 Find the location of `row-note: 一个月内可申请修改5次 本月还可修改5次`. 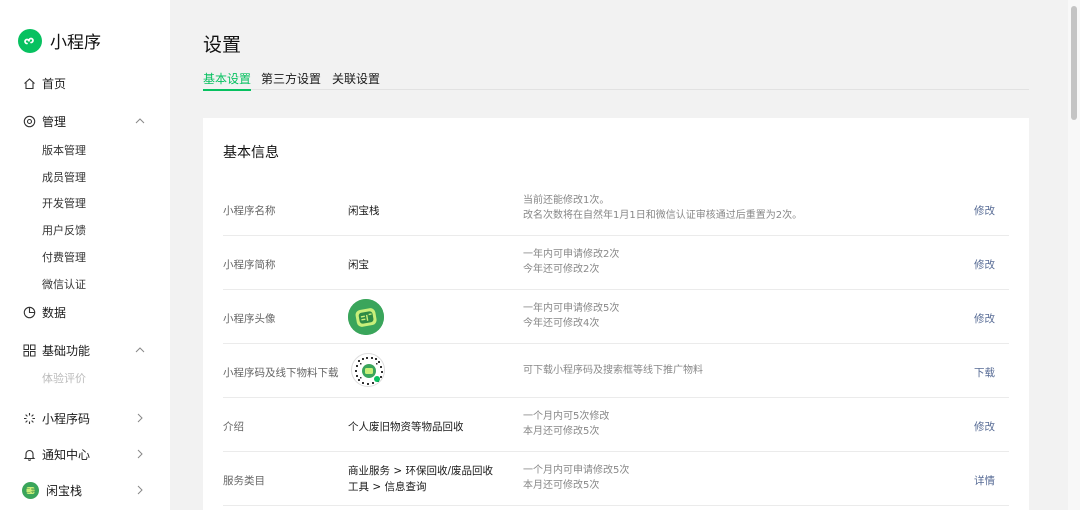

row-note: 一个月内可申请修改5次 本月还可修改5次 is located at coordinates (576, 478).